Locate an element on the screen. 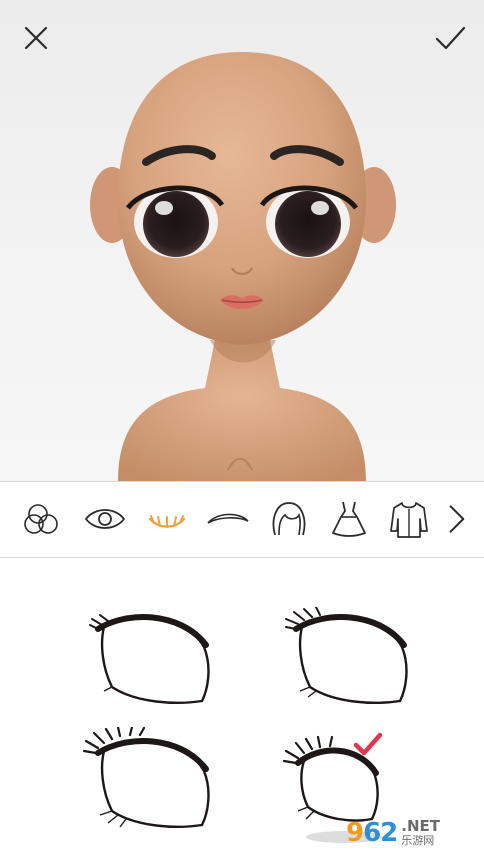 The height and width of the screenshot is (861, 484). tool-eyebrows is located at coordinates (228, 519).